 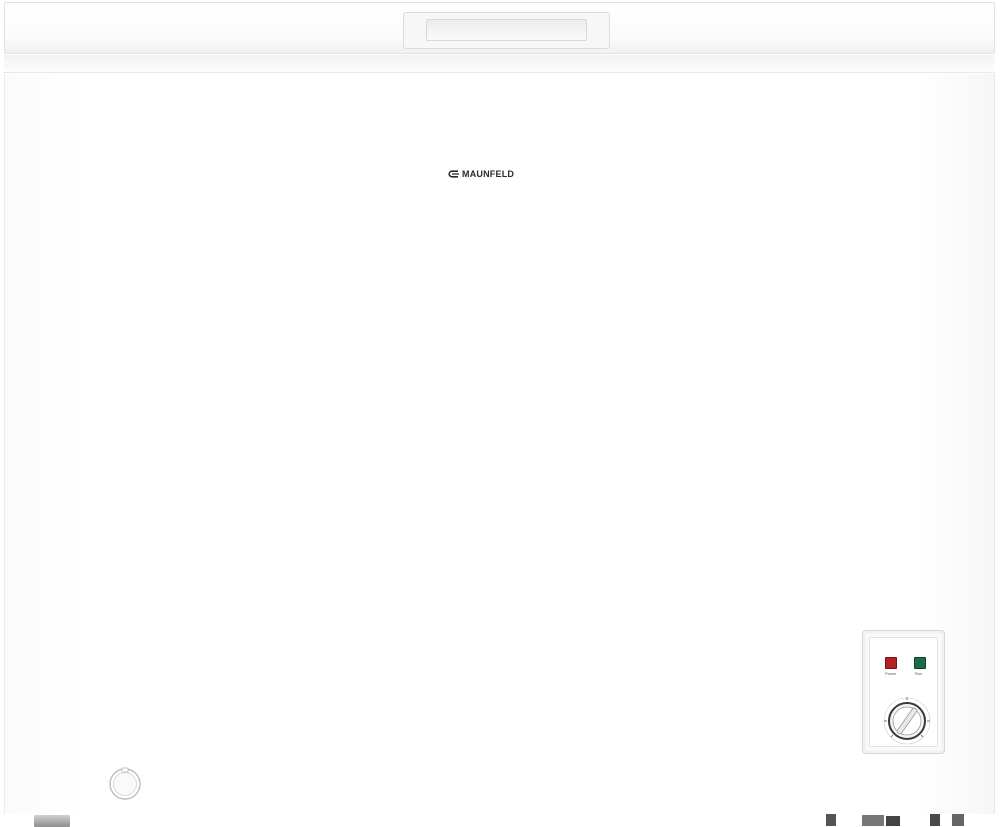 I want to click on right-wheels, so click(x=895, y=820).